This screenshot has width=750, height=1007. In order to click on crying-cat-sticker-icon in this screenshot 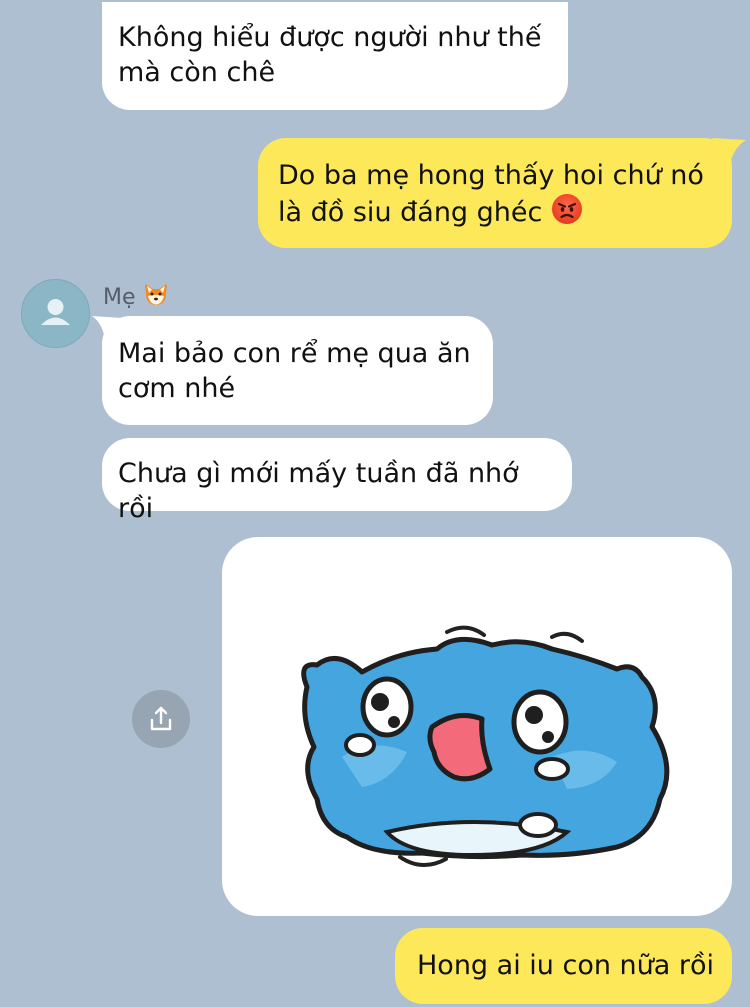, I will do `click(485, 746)`.